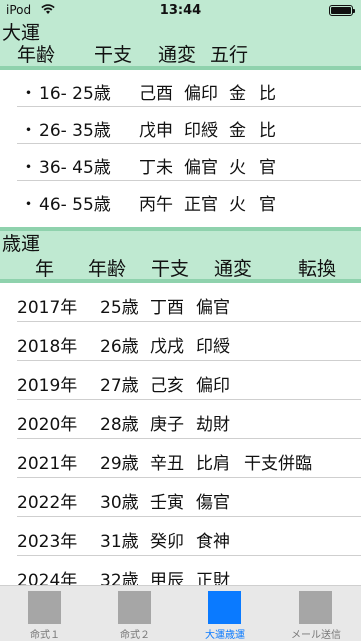  Describe the element at coordinates (36, 55) in the screenshot. I see `daiun-header-age: 年齢` at that location.